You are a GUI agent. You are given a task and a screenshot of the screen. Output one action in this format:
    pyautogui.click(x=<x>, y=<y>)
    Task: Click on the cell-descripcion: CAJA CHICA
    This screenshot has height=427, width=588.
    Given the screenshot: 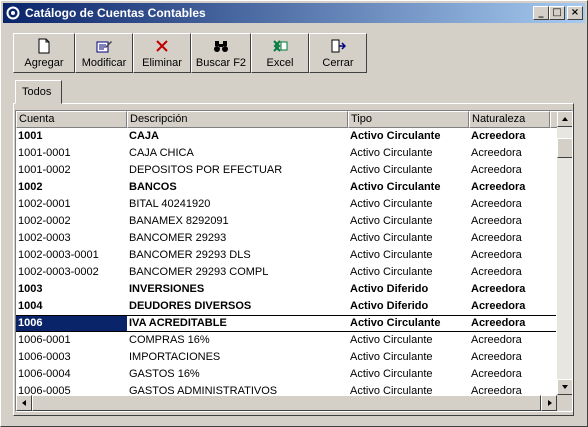 What is the action you would take?
    pyautogui.click(x=237, y=153)
    